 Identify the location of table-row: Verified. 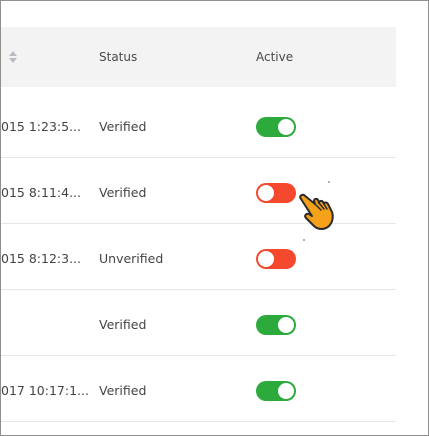
(198, 322).